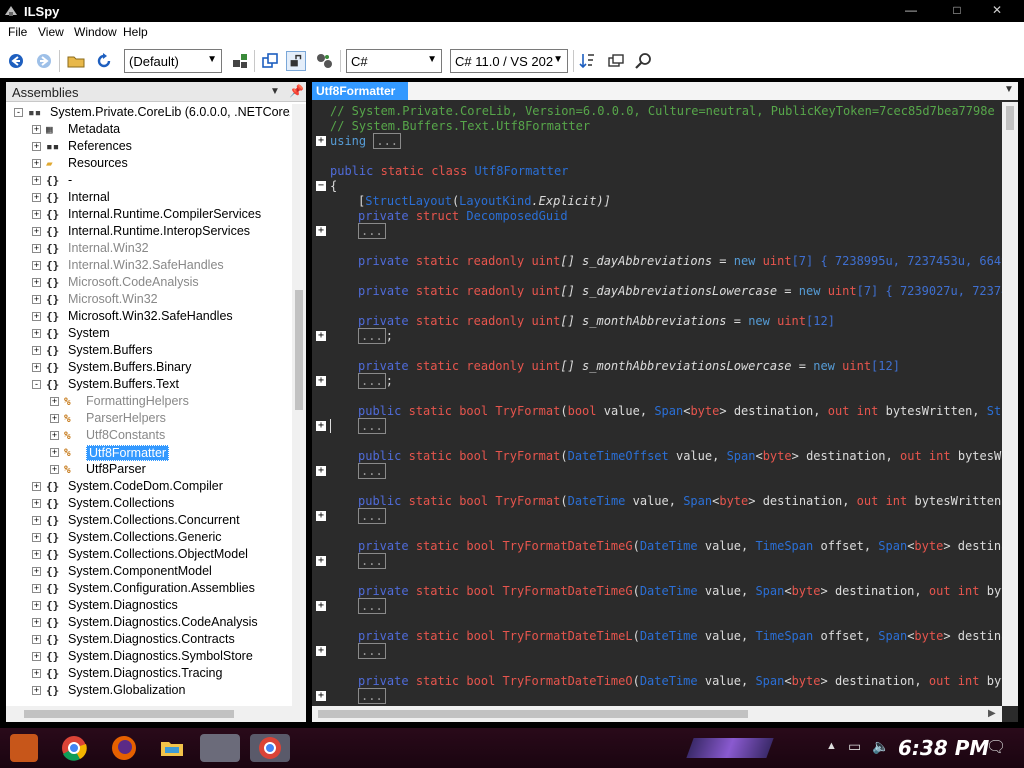  I want to click on collapse-icon, so click(270, 61).